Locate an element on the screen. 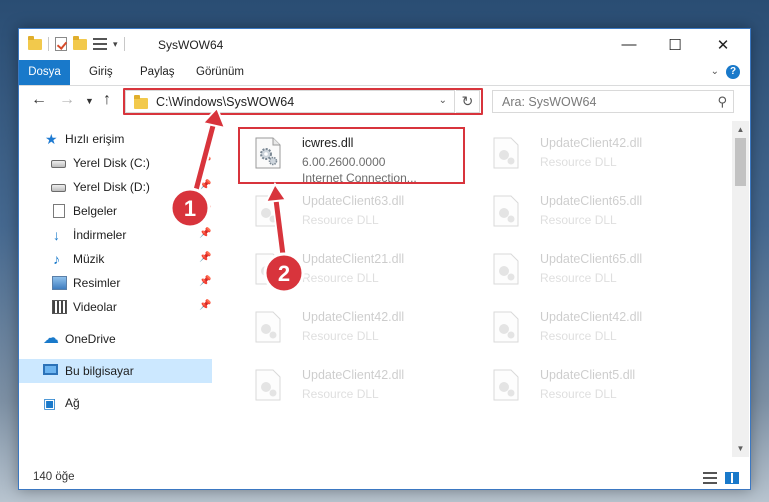 The height and width of the screenshot is (502, 769). file-name: UpdateClient42.dll is located at coordinates (353, 317).